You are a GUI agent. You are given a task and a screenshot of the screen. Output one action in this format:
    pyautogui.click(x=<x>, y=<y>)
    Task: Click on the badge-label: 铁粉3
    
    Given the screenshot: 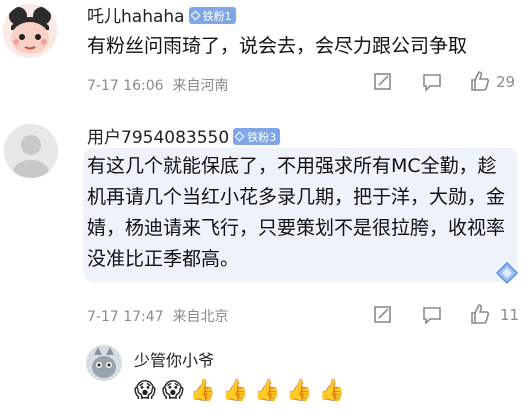 What is the action you would take?
    pyautogui.click(x=262, y=137)
    